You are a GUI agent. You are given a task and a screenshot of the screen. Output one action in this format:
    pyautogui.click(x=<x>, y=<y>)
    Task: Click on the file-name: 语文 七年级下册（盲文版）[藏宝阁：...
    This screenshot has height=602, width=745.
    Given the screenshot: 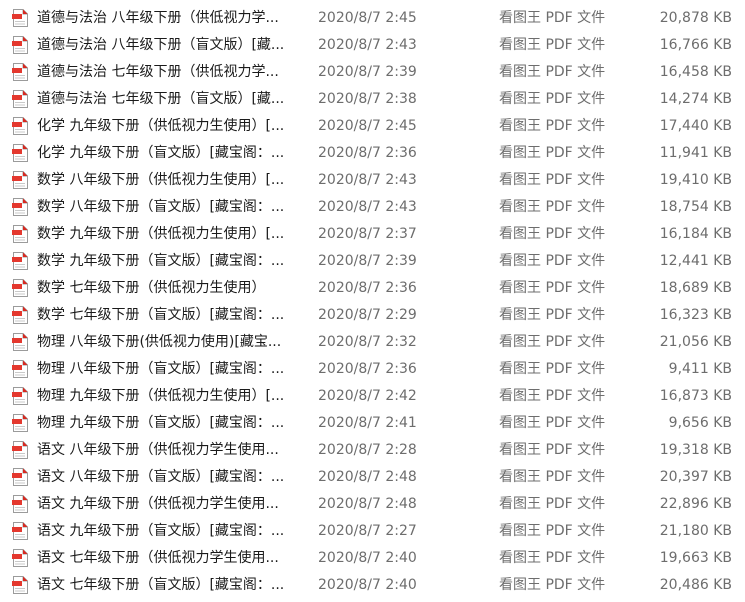 What is the action you would take?
    pyautogui.click(x=161, y=585)
    